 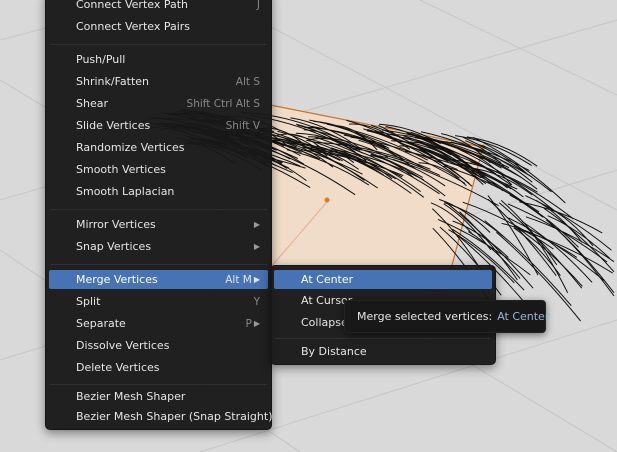 What do you see at coordinates (223, 103) in the screenshot?
I see `menu-item-shortcut: Shift Ctrl Alt S` at bounding box center [223, 103].